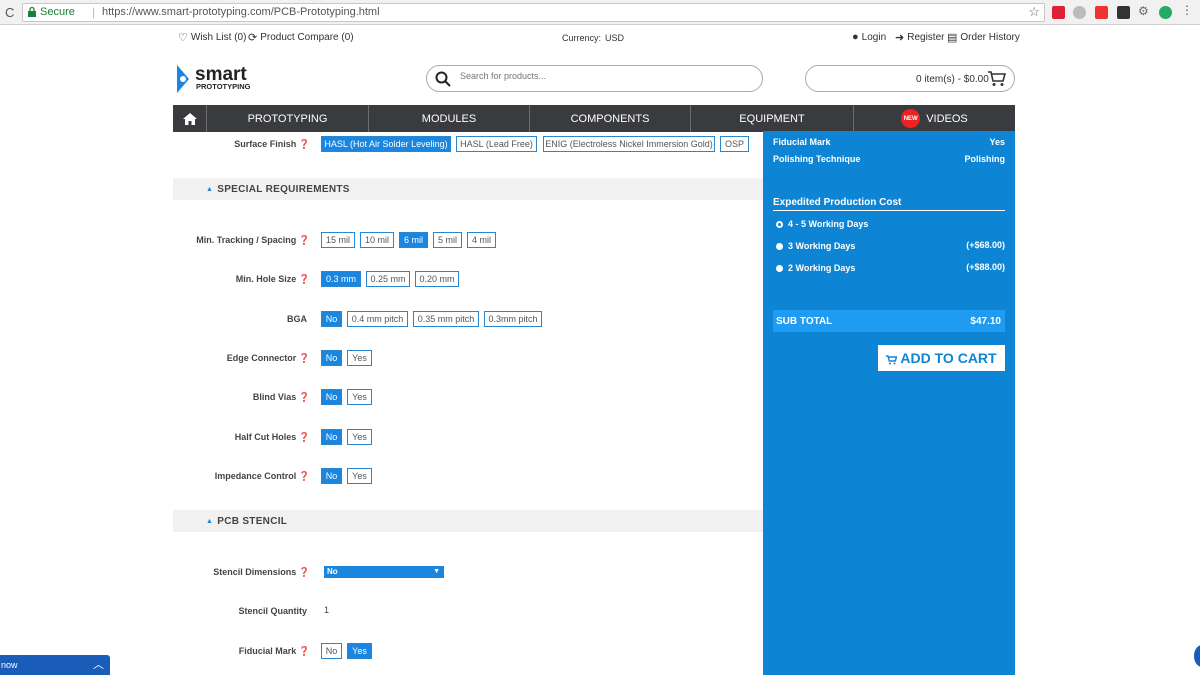  Describe the element at coordinates (496, 144) in the screenshot. I see `surface-finish-option: HASL (Lead Free)` at that location.